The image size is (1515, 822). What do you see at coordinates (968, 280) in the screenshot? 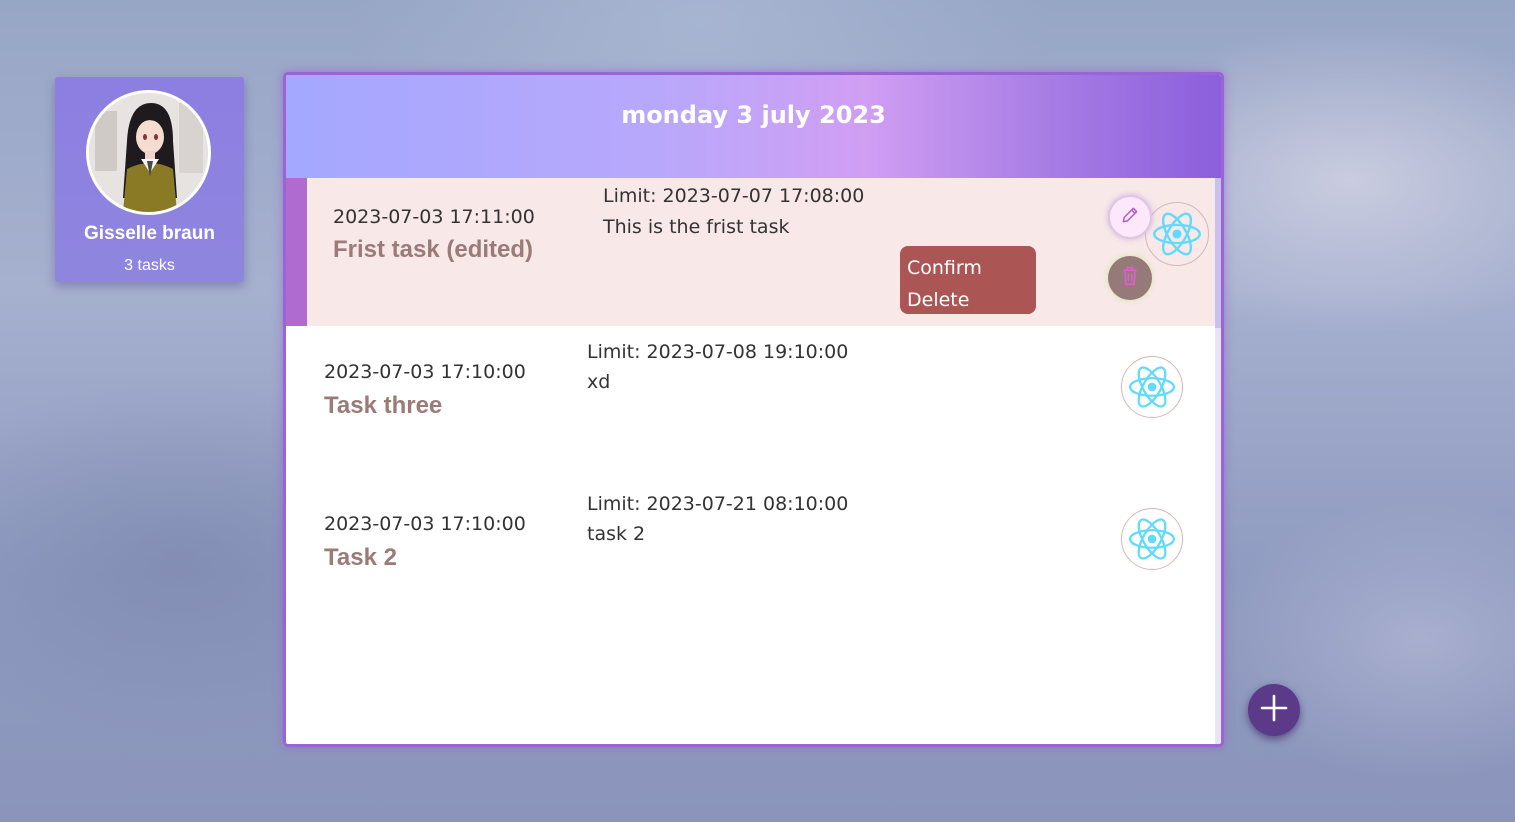
I see `confirm-delete-button: Confirm Delete` at bounding box center [968, 280].